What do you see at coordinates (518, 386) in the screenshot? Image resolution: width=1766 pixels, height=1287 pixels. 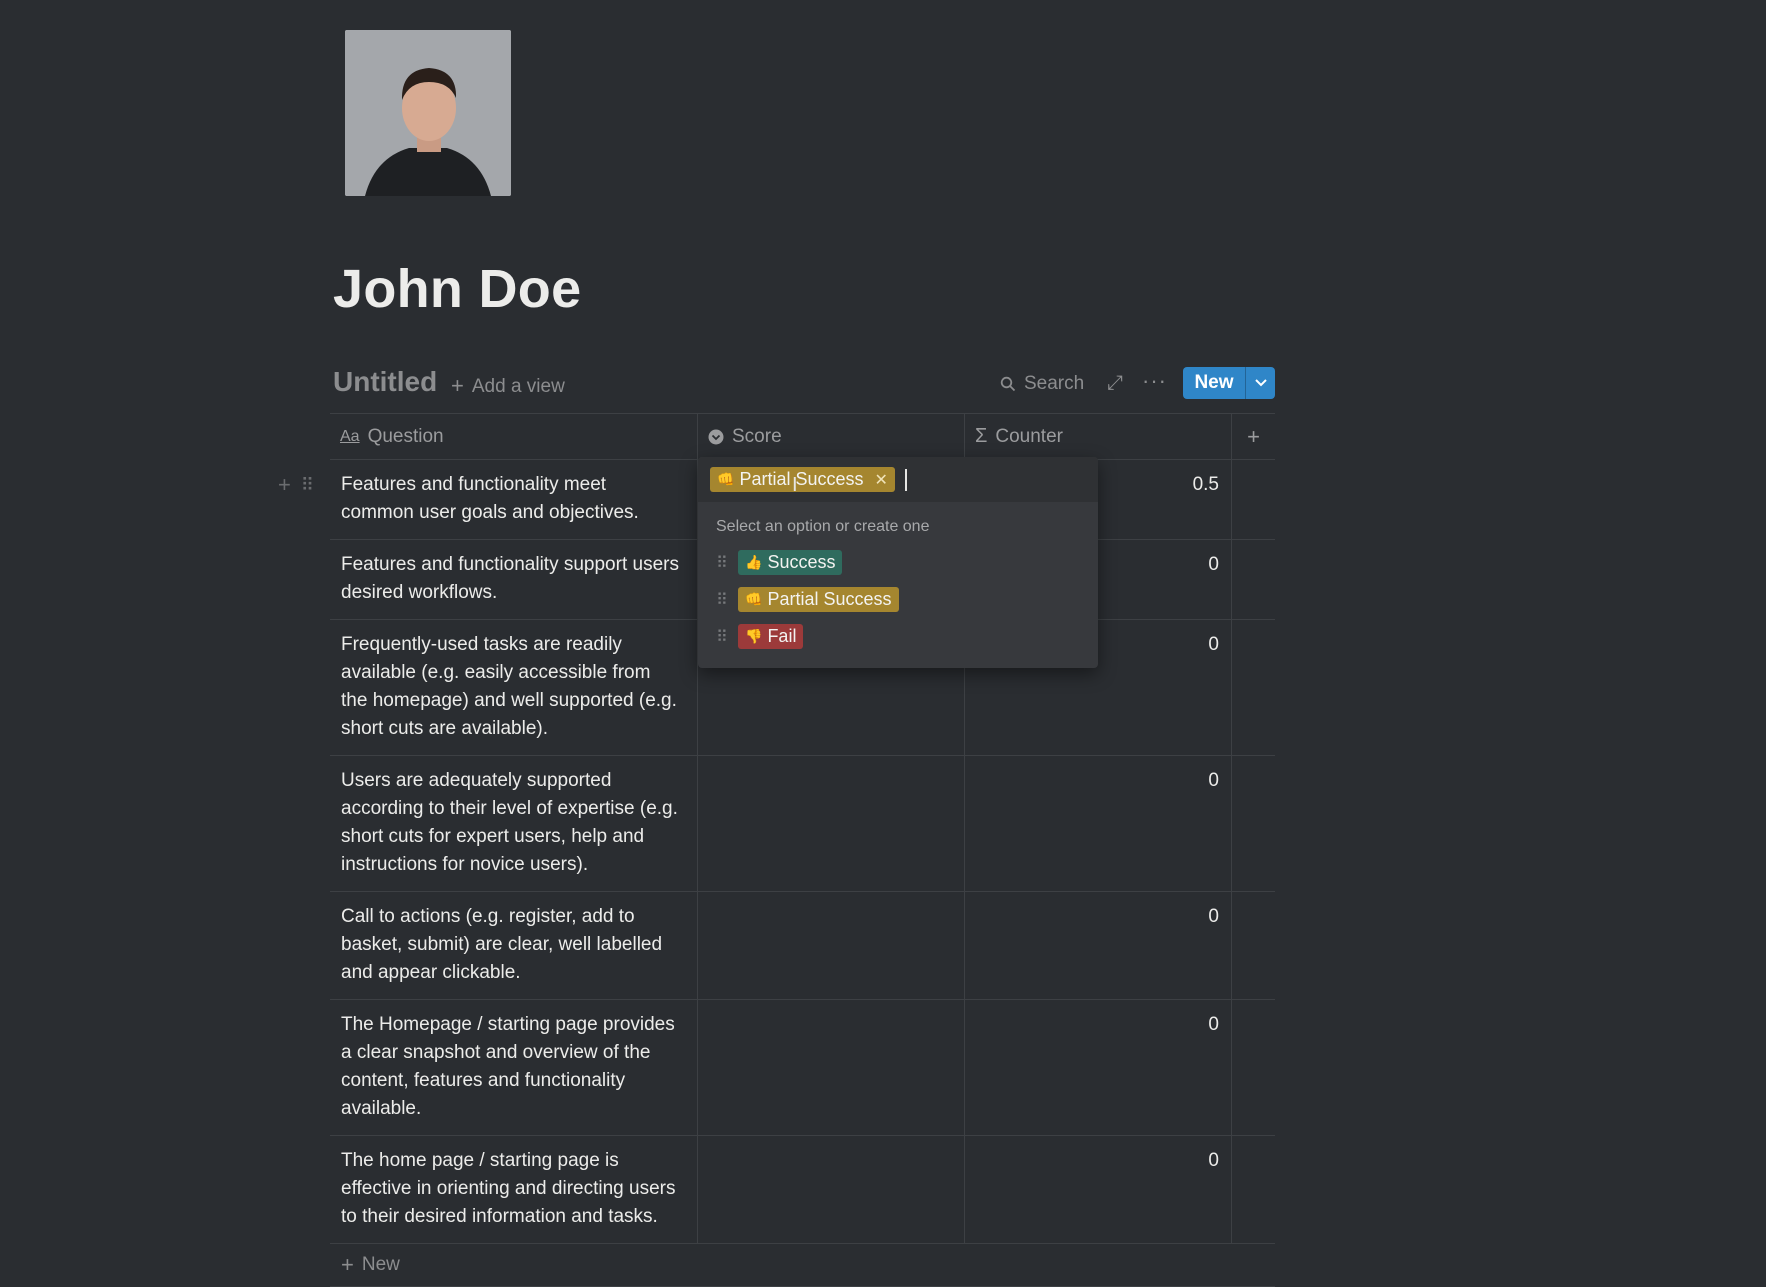 I see `add-view-label: Add a view` at bounding box center [518, 386].